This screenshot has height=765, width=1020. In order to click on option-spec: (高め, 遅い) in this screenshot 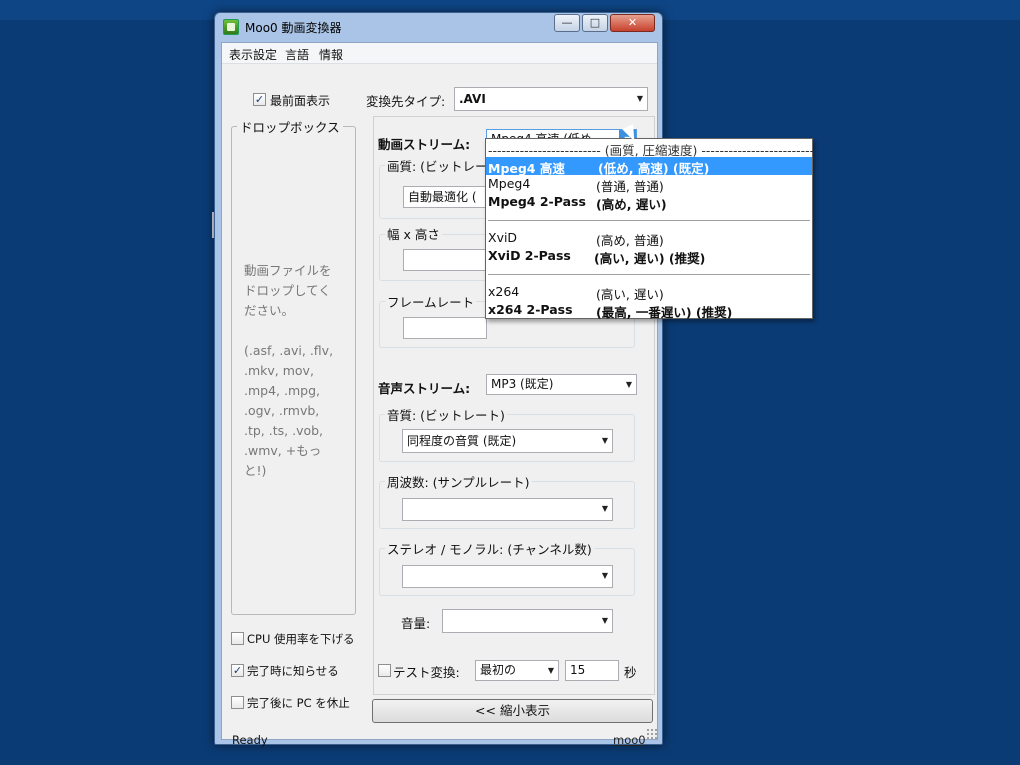, I will do `click(631, 204)`.